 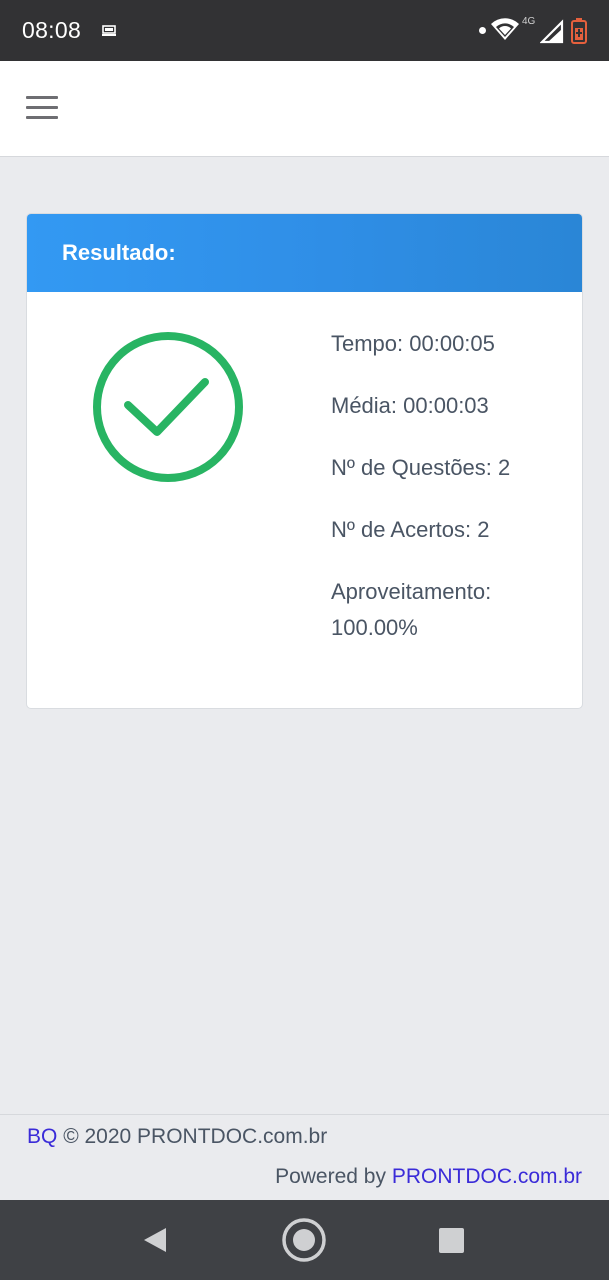 I want to click on footer-powered-by: Powered by PRONTDOC.com.br, so click(x=428, y=1177).